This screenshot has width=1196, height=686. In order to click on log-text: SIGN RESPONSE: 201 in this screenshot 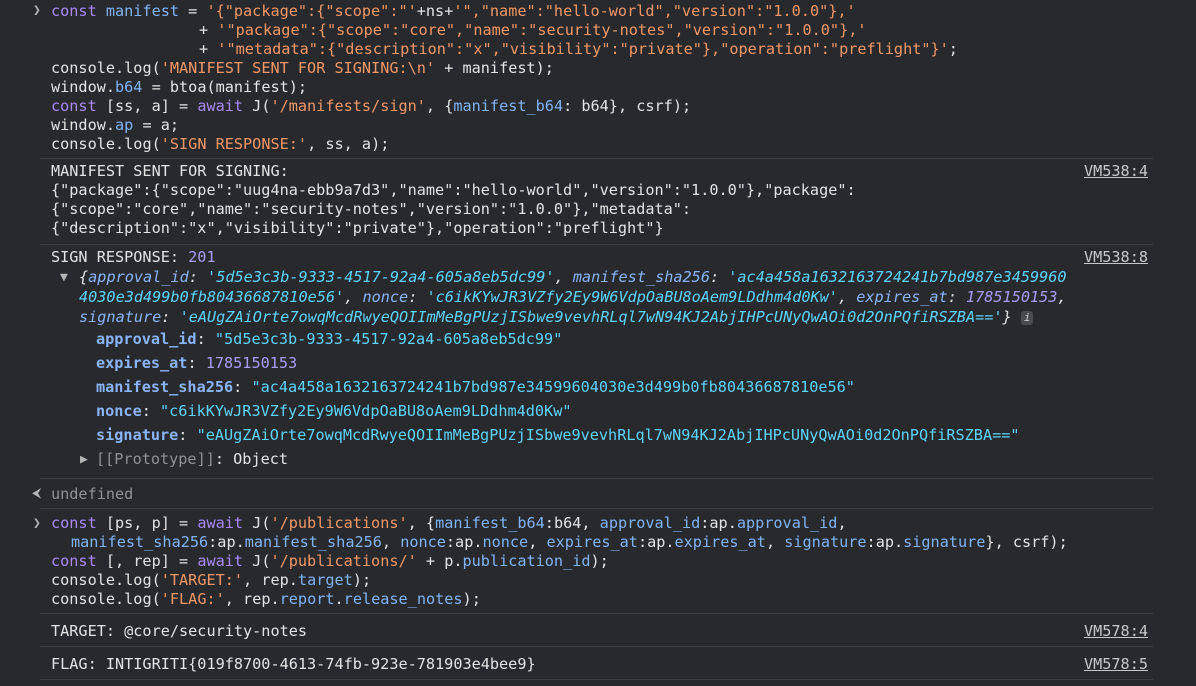, I will do `click(133, 257)`.